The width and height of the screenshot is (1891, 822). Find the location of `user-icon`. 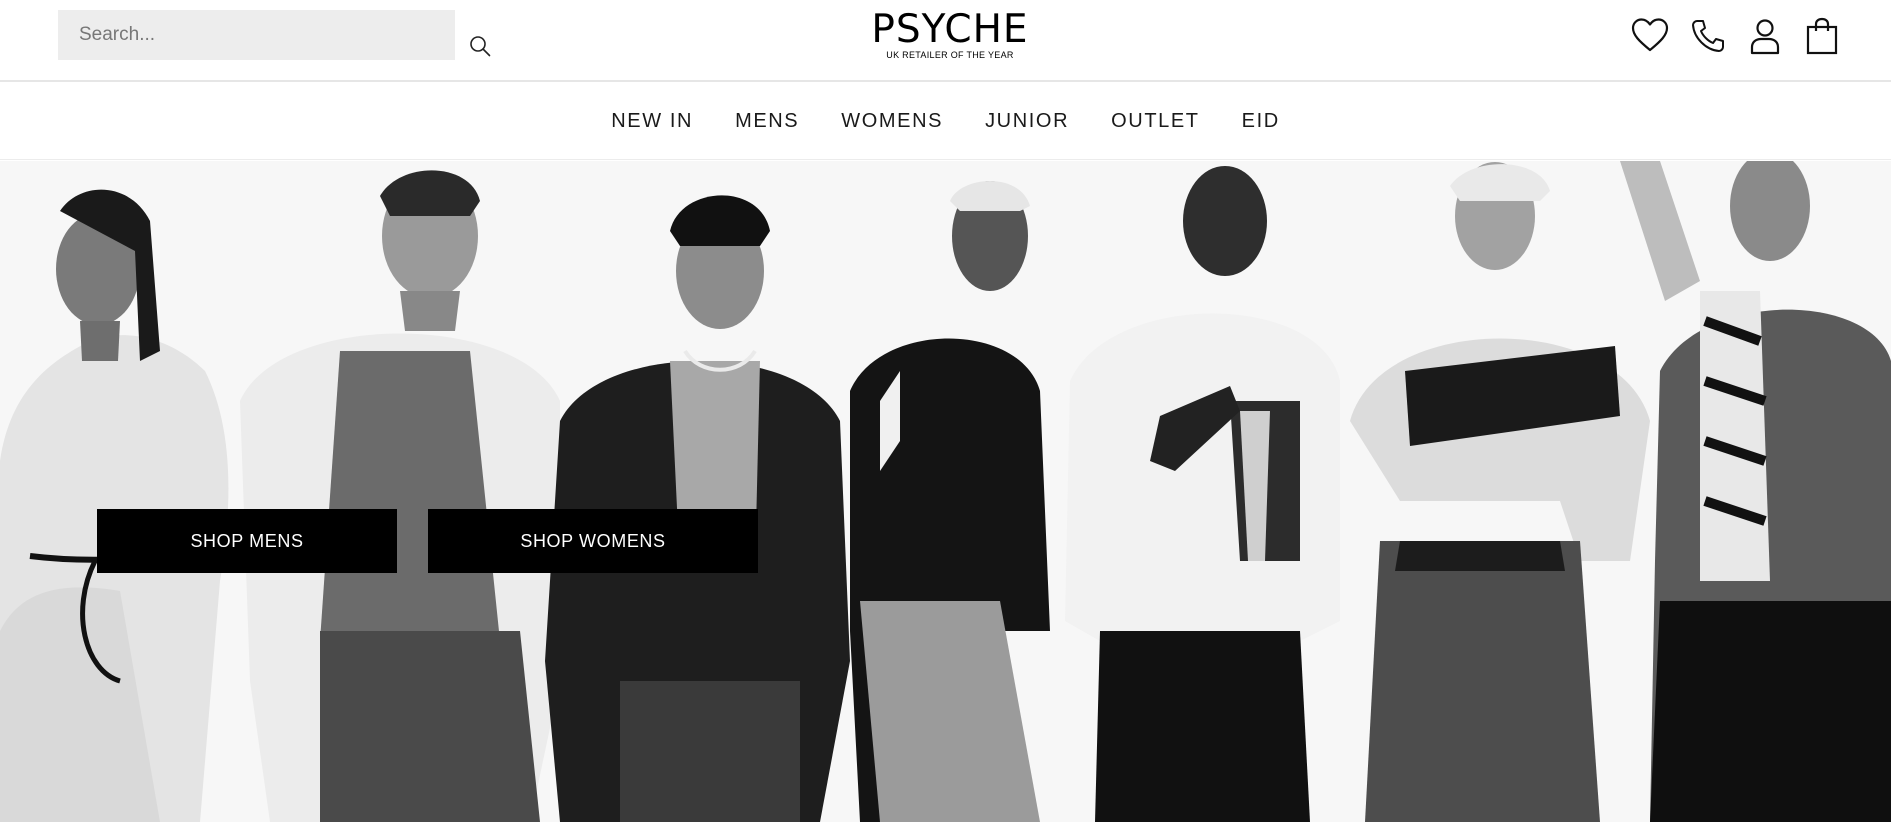

user-icon is located at coordinates (1765, 36).